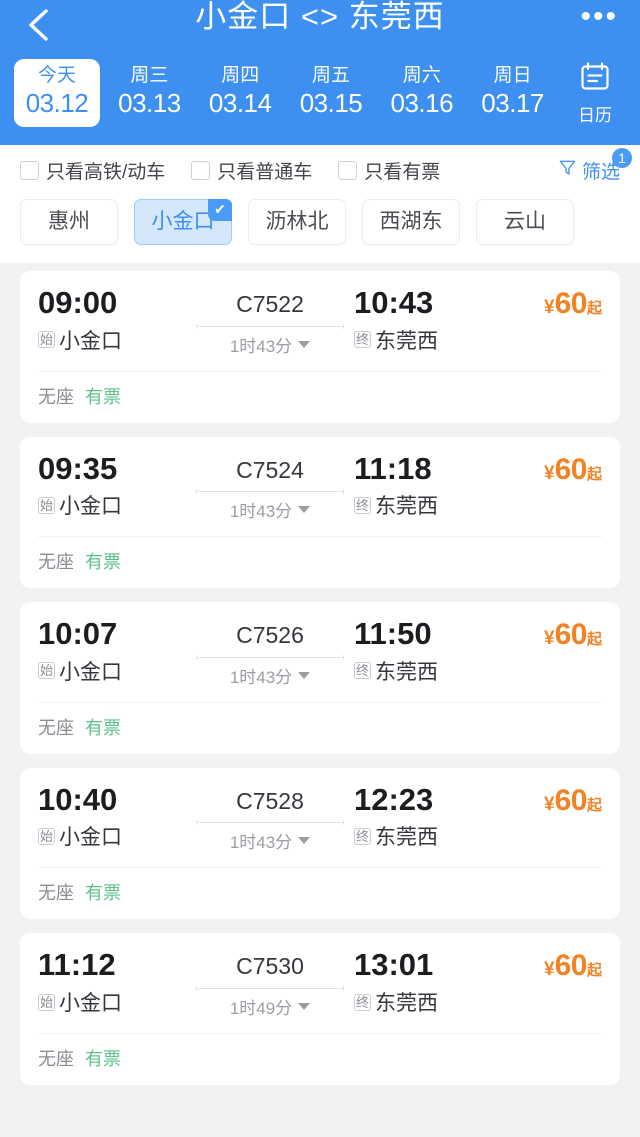 Image resolution: width=640 pixels, height=1137 pixels. I want to click on station-chip-4: 云山, so click(525, 222).